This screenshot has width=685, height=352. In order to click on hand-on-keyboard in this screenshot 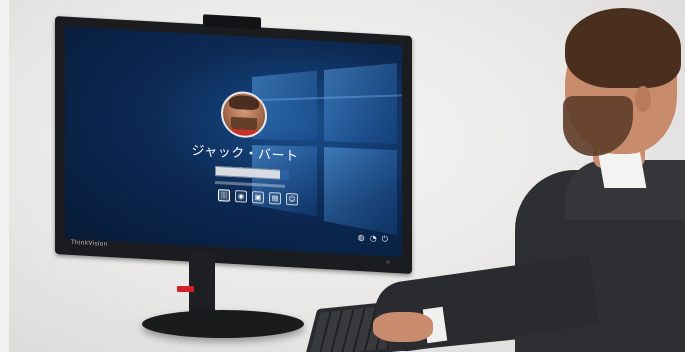, I will do `click(403, 327)`.